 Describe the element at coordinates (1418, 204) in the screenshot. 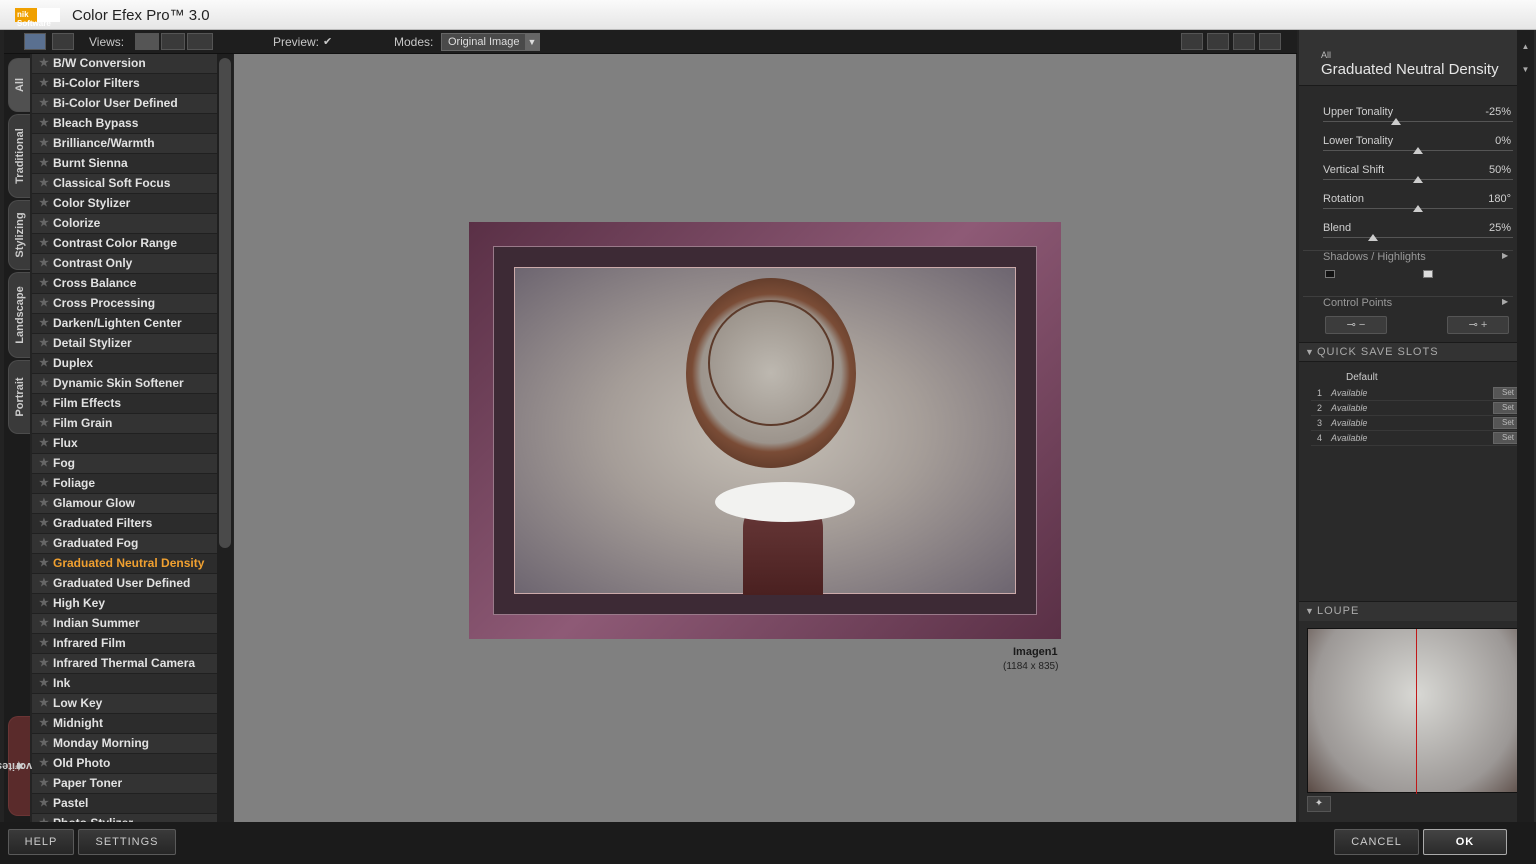

I see `param-slider: Rotation 180°` at that location.